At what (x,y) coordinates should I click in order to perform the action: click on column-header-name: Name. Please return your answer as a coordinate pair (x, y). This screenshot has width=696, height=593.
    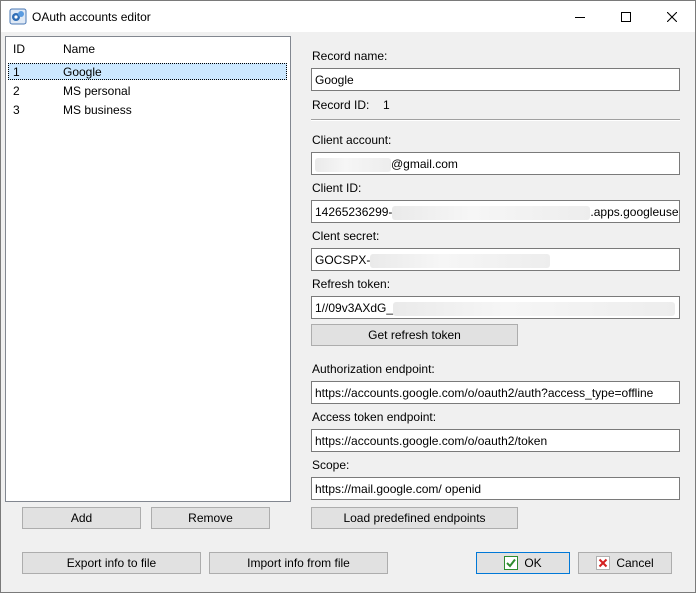
    Looking at the image, I should click on (79, 49).